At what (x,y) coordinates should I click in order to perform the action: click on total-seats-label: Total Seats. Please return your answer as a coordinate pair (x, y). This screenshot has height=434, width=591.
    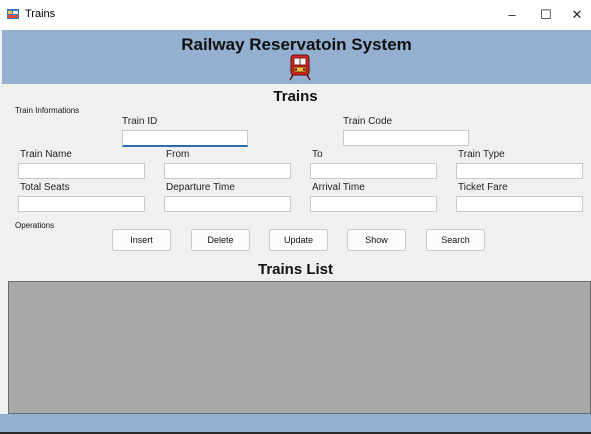
    Looking at the image, I should click on (45, 187).